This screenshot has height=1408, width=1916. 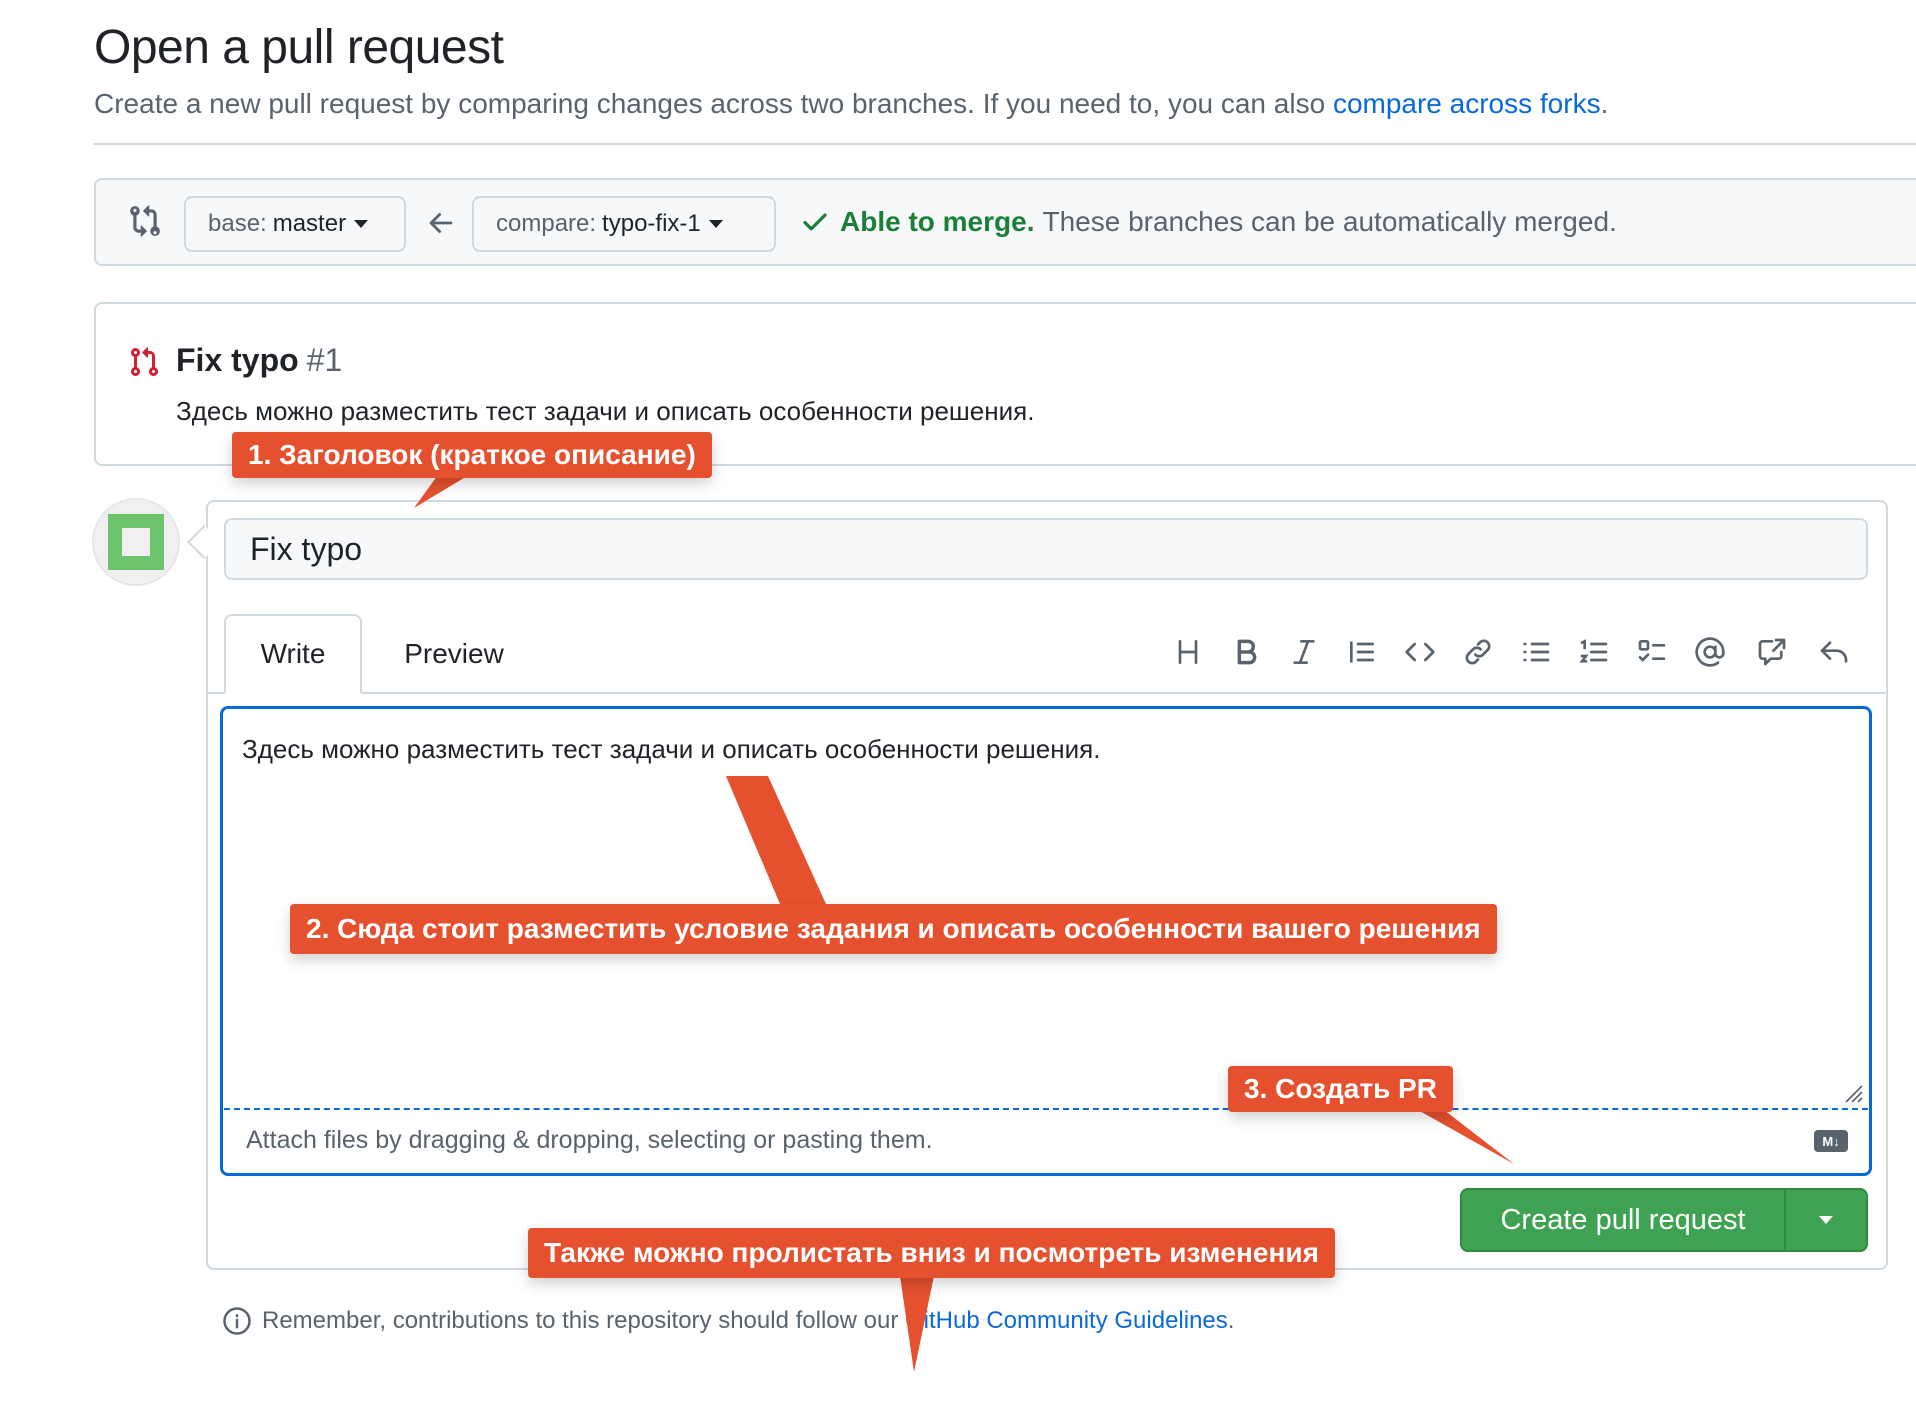 I want to click on create-pull-request-button-group: Create pull request, so click(x=1664, y=1220).